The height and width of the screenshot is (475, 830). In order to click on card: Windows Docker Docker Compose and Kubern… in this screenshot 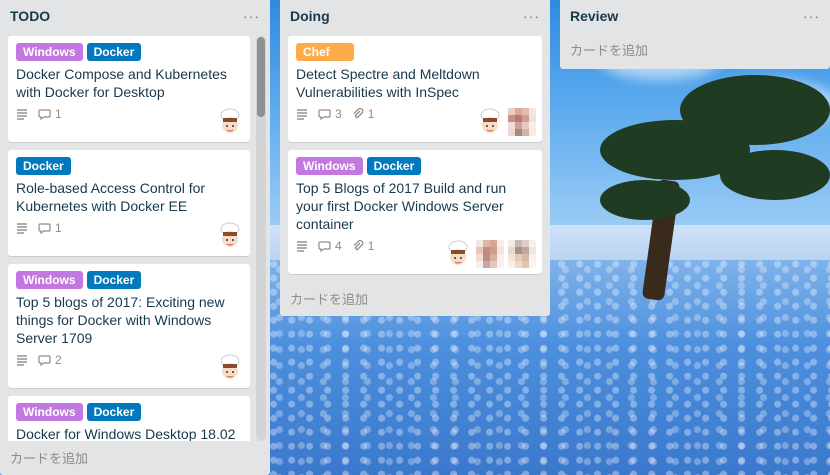, I will do `click(129, 89)`.